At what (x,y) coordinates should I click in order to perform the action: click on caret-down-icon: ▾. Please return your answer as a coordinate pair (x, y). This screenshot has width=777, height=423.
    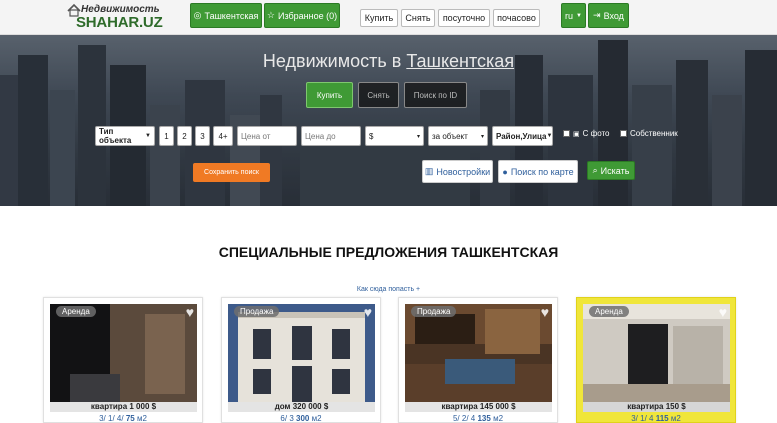
    Looking at the image, I should click on (482, 136).